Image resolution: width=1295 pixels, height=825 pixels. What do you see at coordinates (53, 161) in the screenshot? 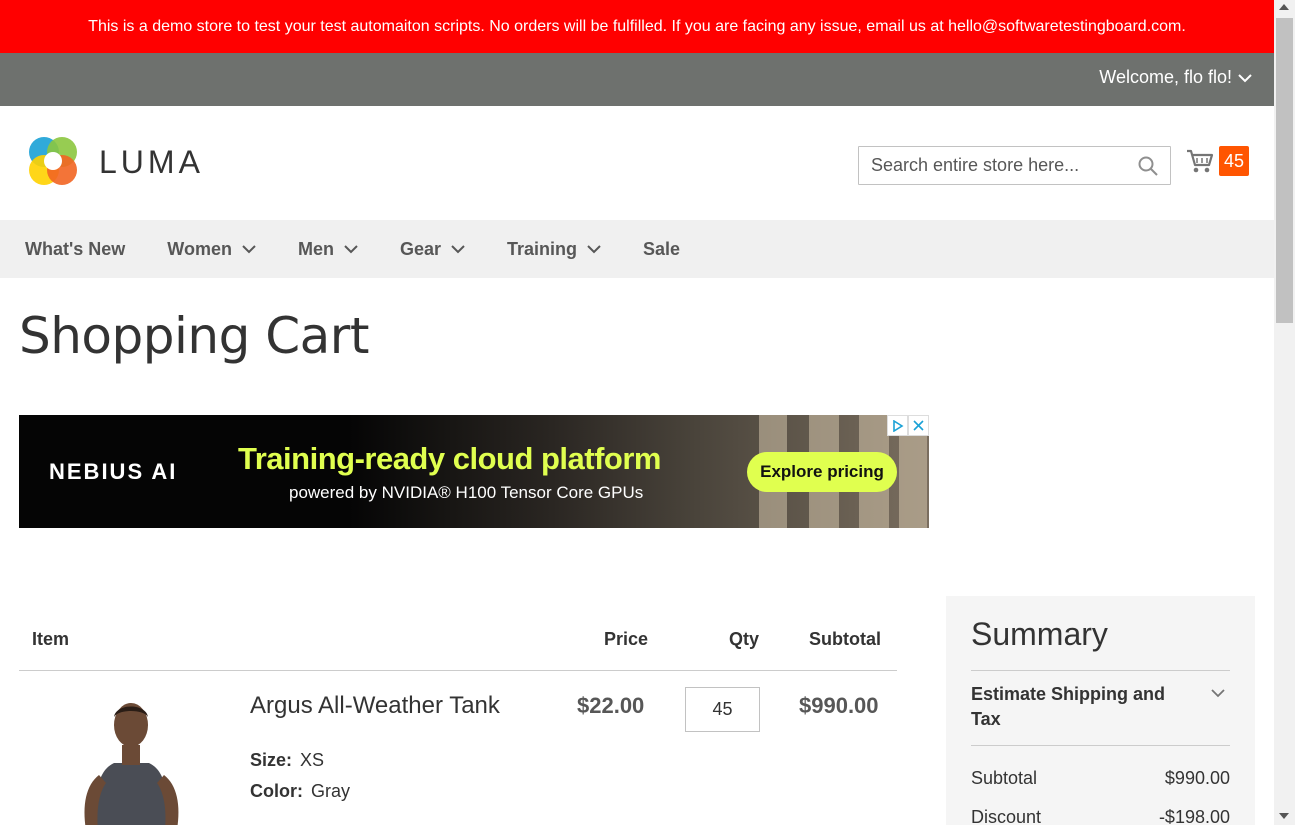
I see `luma-logo-icon` at bounding box center [53, 161].